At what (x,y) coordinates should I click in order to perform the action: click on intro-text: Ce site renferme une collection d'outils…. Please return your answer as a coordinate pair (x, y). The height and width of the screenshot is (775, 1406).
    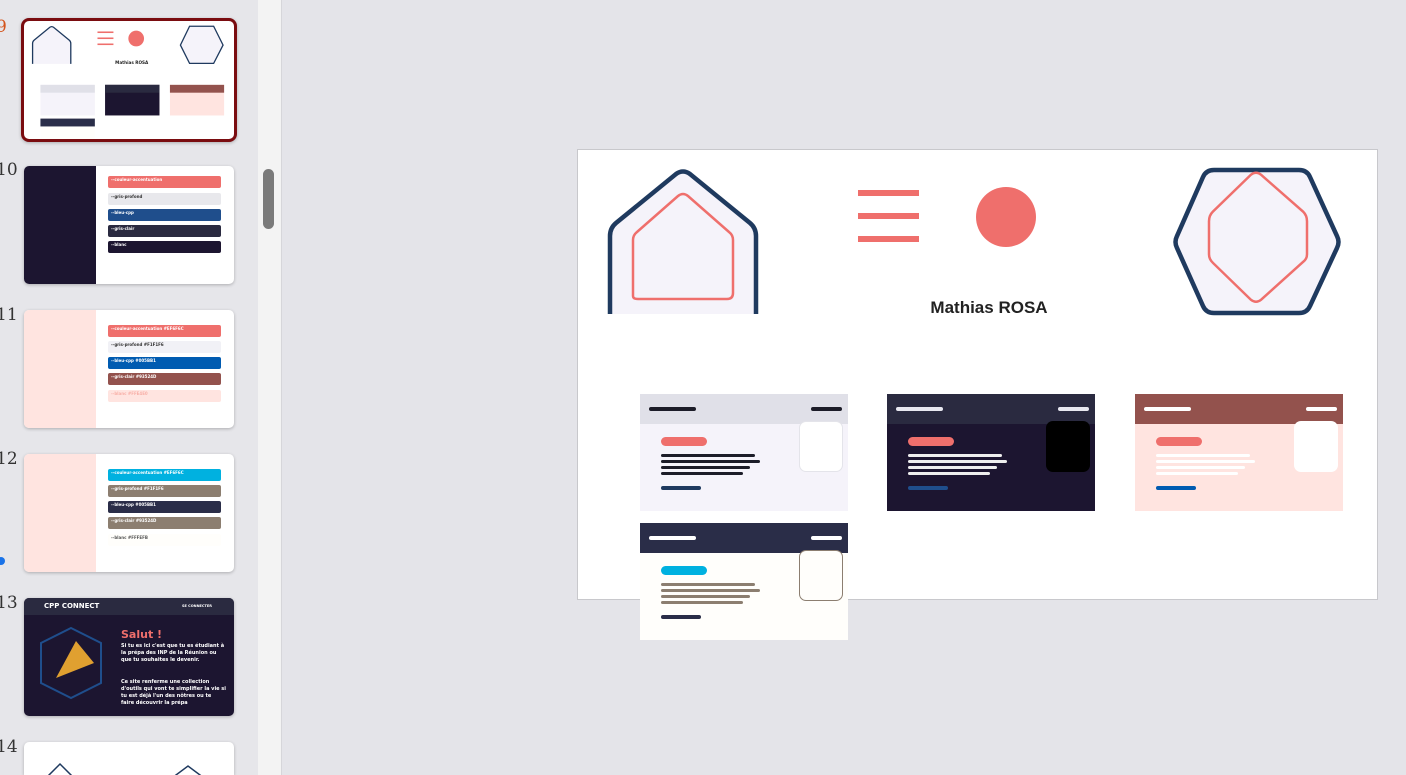
    Looking at the image, I should click on (173, 692).